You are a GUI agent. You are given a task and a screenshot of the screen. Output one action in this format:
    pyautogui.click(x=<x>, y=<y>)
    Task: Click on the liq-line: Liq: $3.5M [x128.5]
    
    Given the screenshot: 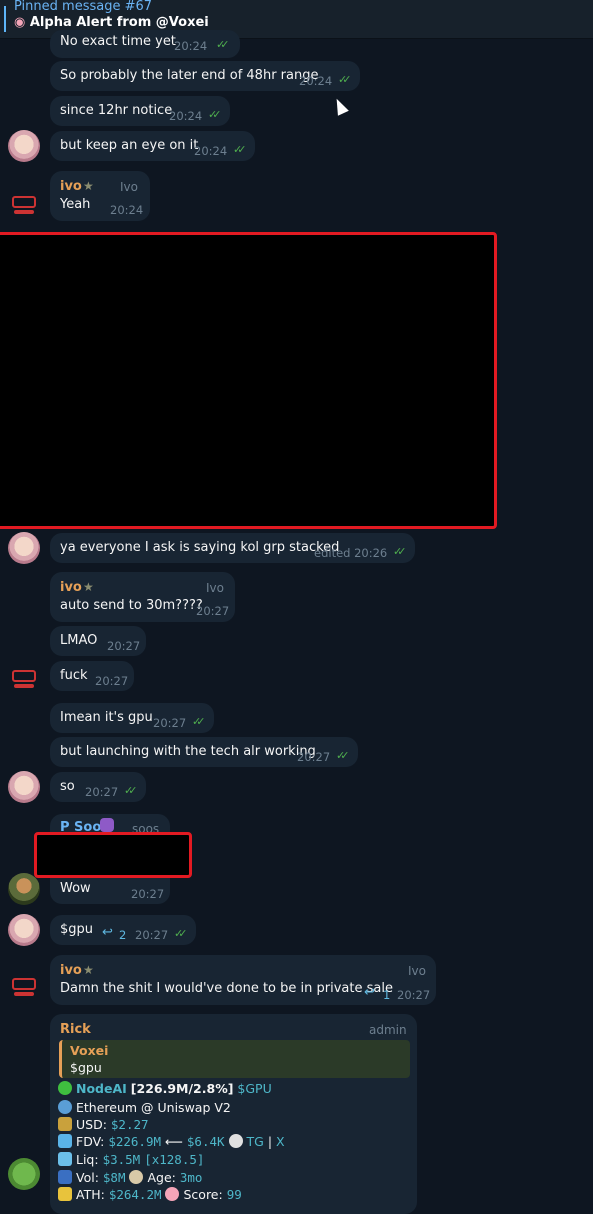 What is the action you would take?
    pyautogui.click(x=131, y=1159)
    